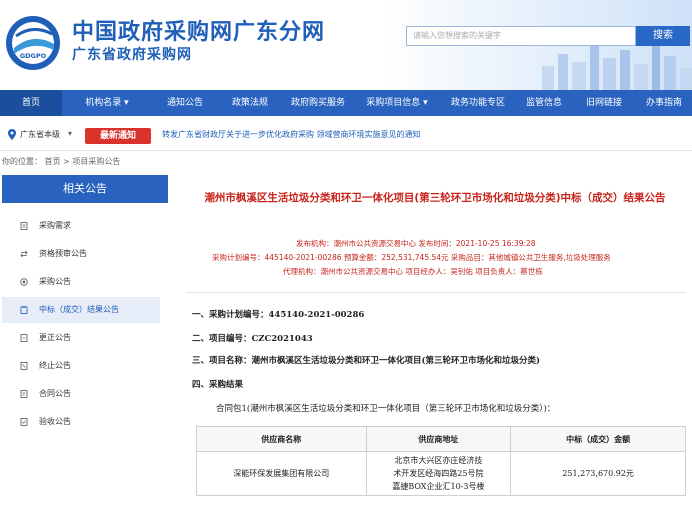 The width and height of the screenshot is (692, 508). I want to click on latest-notice-link: 转发广东省财政厅关于进一步优化政府采购 领域营商环境实施意见的通知, so click(291, 134).